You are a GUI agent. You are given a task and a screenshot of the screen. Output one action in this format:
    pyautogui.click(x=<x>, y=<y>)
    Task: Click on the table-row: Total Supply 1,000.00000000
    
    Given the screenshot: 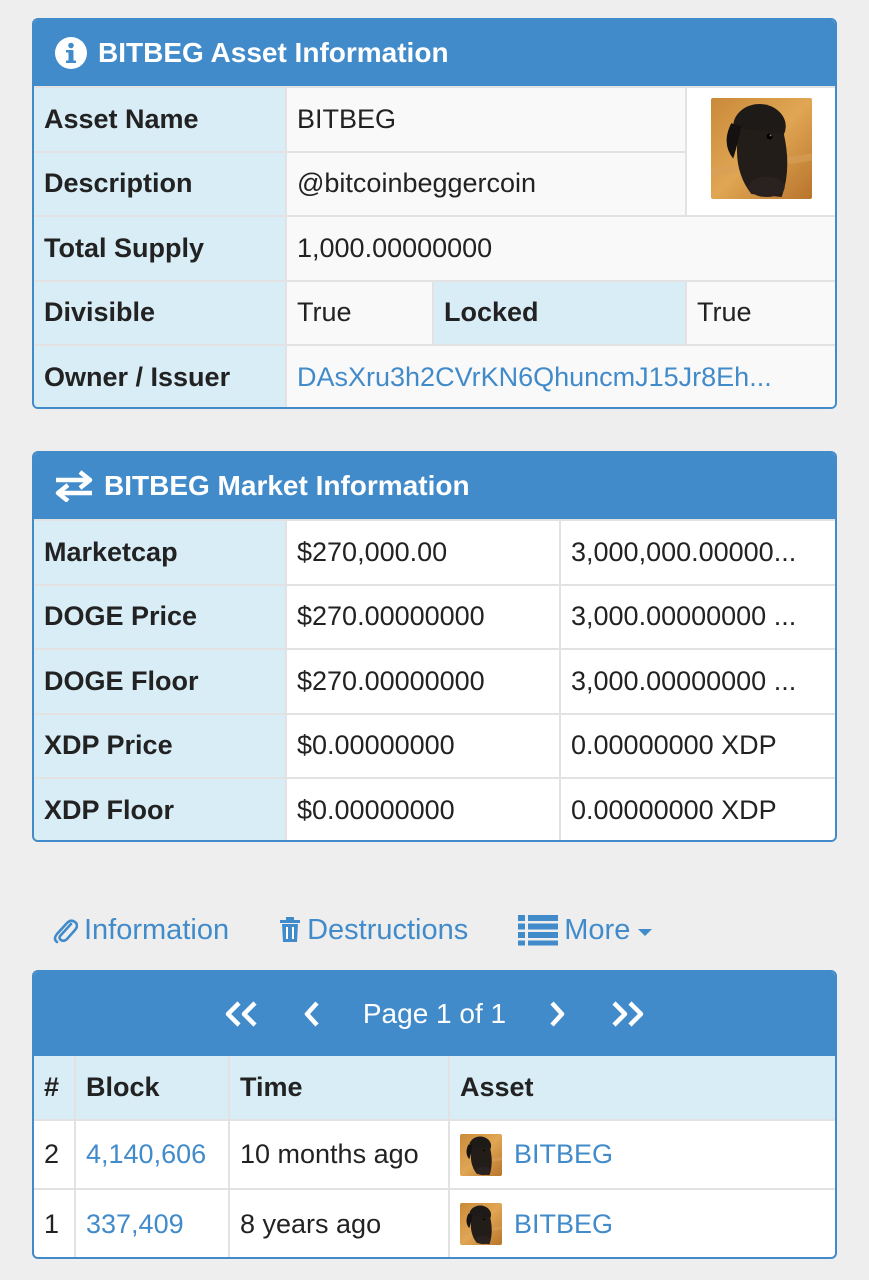 What is the action you would take?
    pyautogui.click(x=434, y=248)
    